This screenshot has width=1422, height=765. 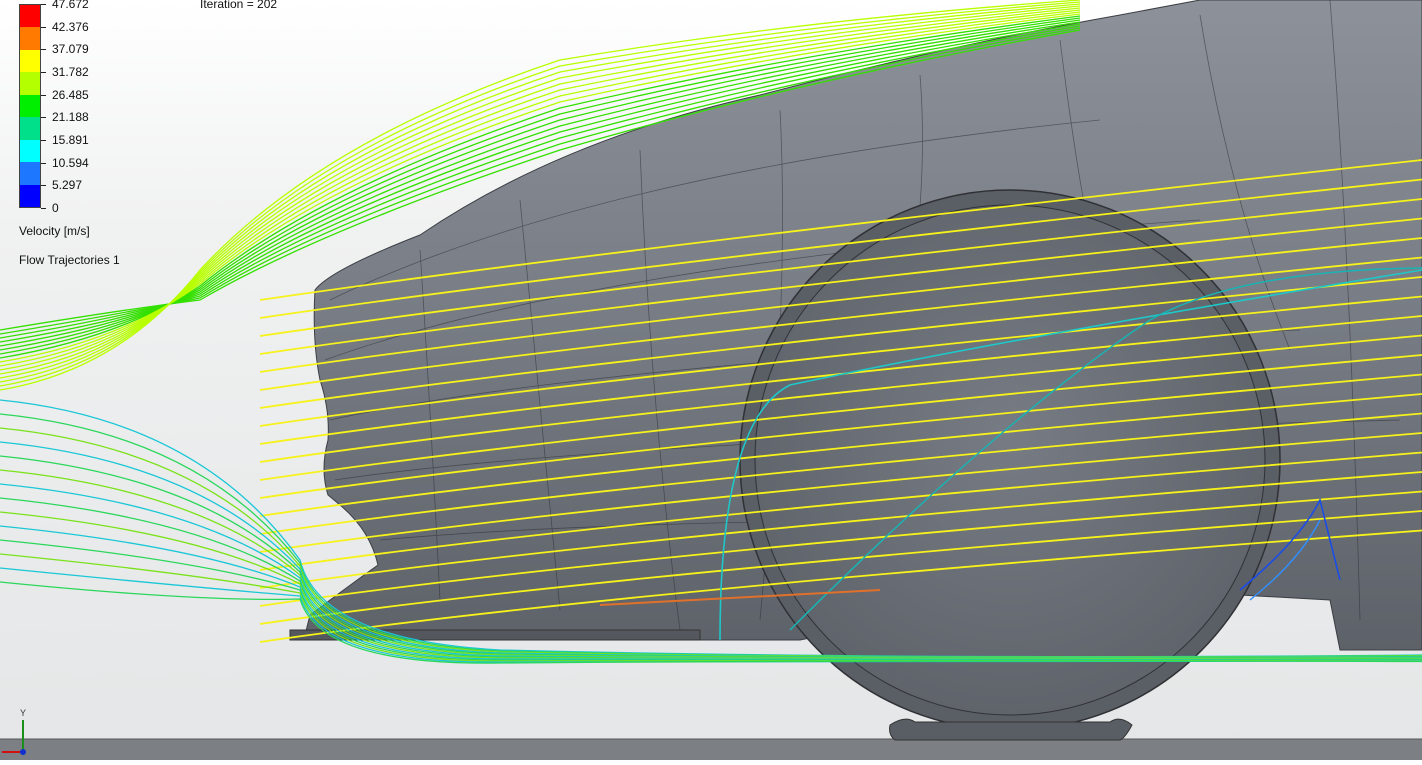 What do you see at coordinates (239, 5) in the screenshot?
I see `iteration-counter: Iteration = 202` at bounding box center [239, 5].